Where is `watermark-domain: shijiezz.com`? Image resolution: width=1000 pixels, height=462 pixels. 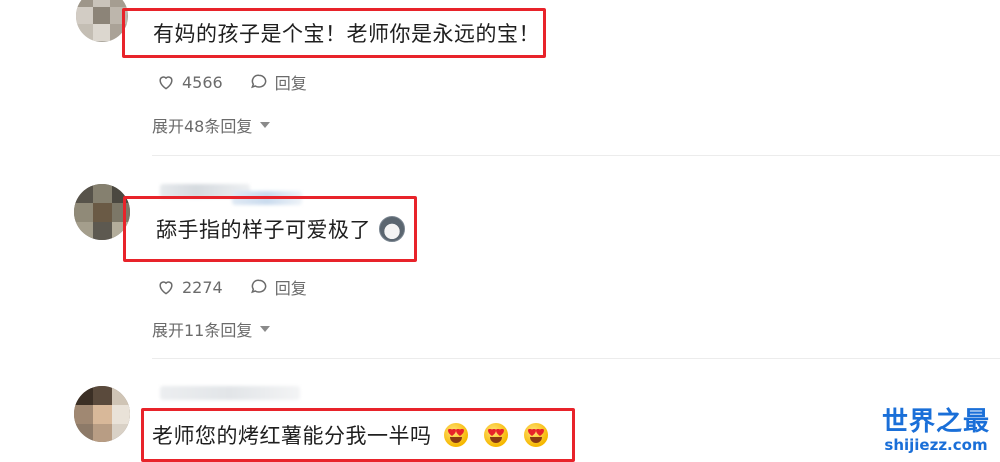
watermark-domain: shijiezz.com is located at coordinates (936, 445).